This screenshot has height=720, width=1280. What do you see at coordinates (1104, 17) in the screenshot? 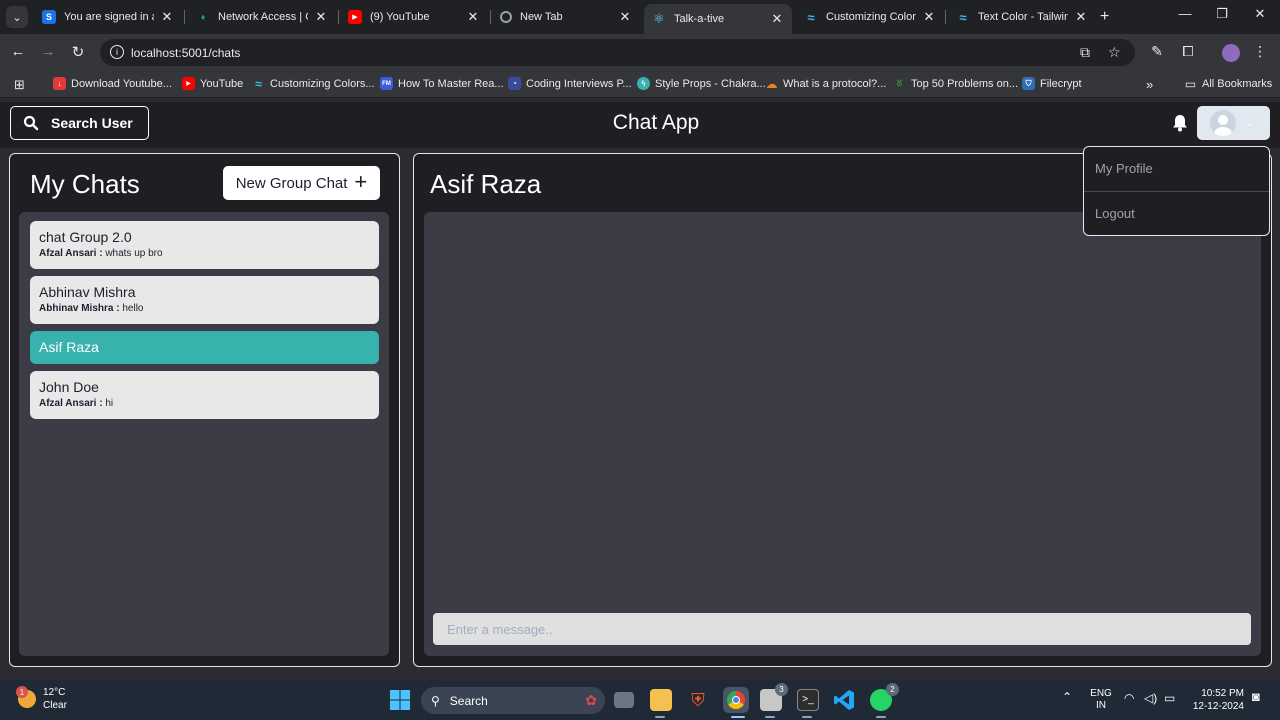
I see `new-tab-button: +` at bounding box center [1104, 17].